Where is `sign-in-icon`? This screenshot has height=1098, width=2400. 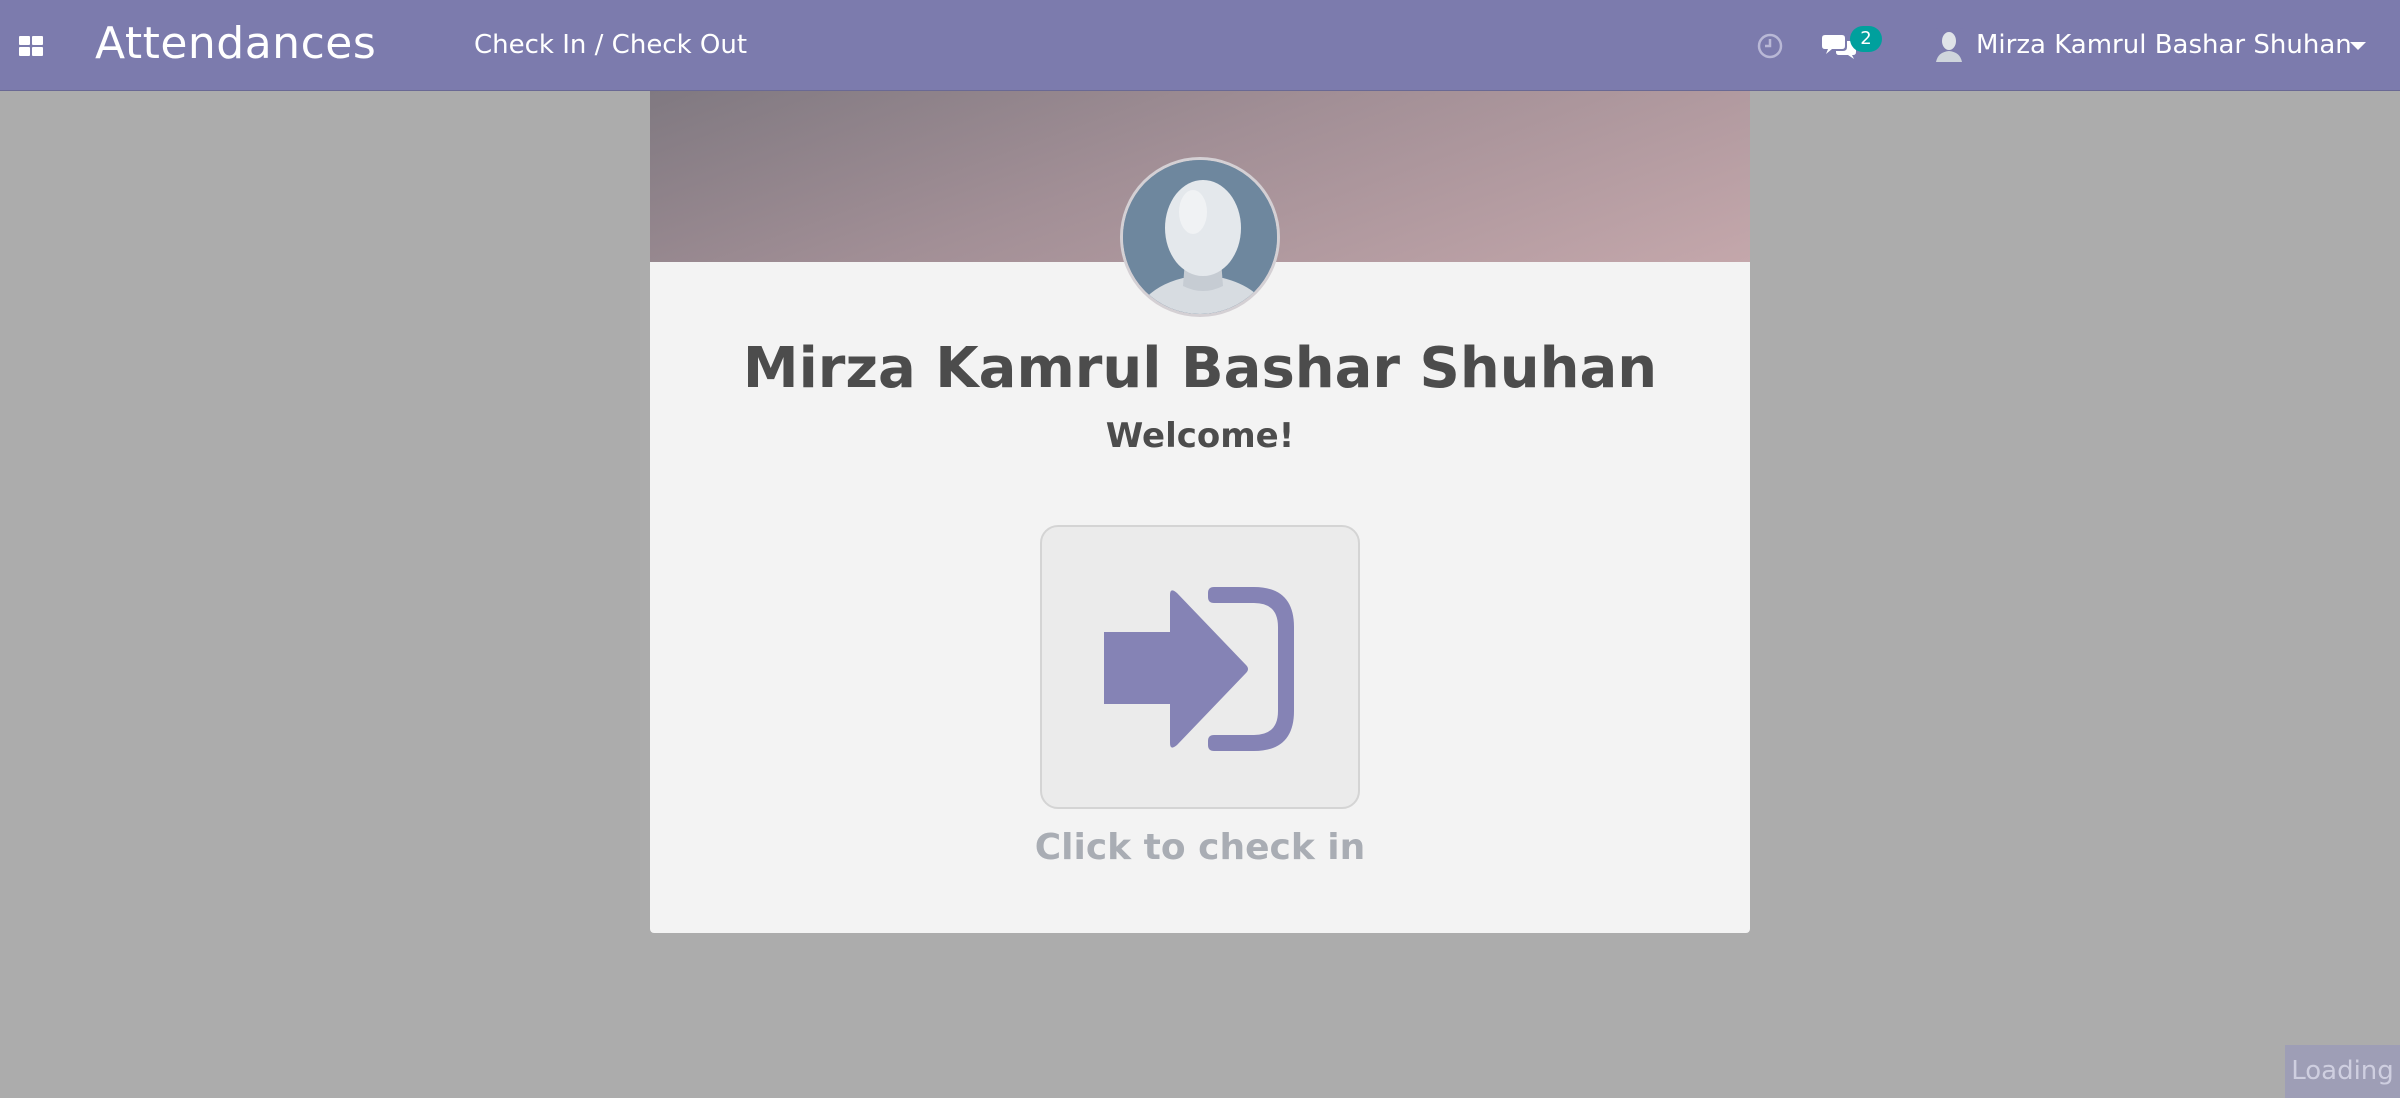
sign-in-icon is located at coordinates (1199, 669).